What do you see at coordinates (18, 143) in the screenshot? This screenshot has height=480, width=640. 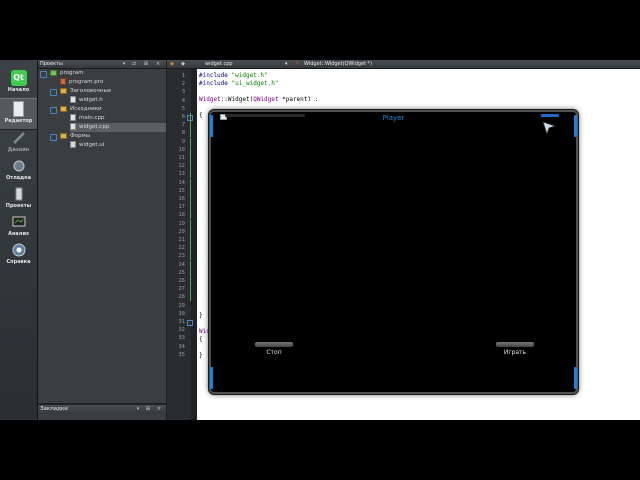 I see `mode-design: Дизайн` at bounding box center [18, 143].